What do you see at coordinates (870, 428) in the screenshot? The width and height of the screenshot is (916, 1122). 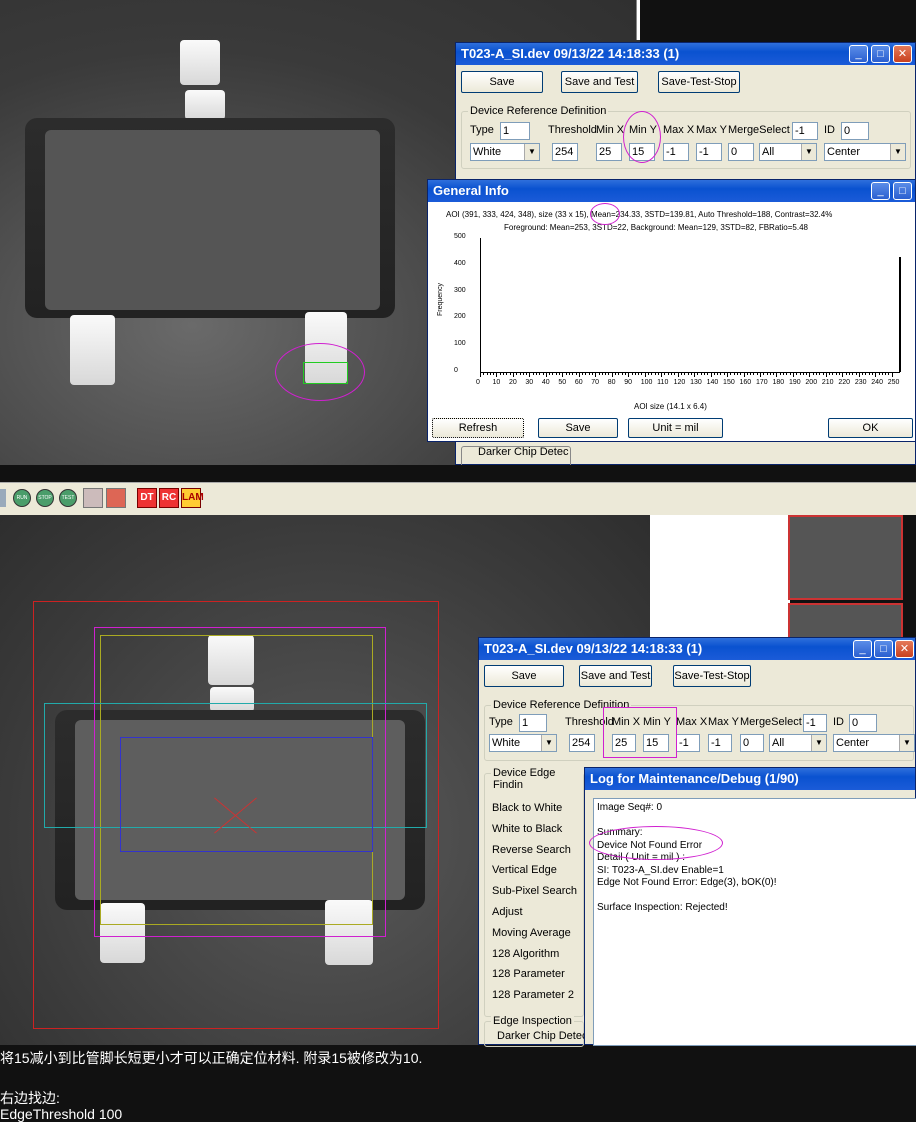 I see `ok-button: OK` at bounding box center [870, 428].